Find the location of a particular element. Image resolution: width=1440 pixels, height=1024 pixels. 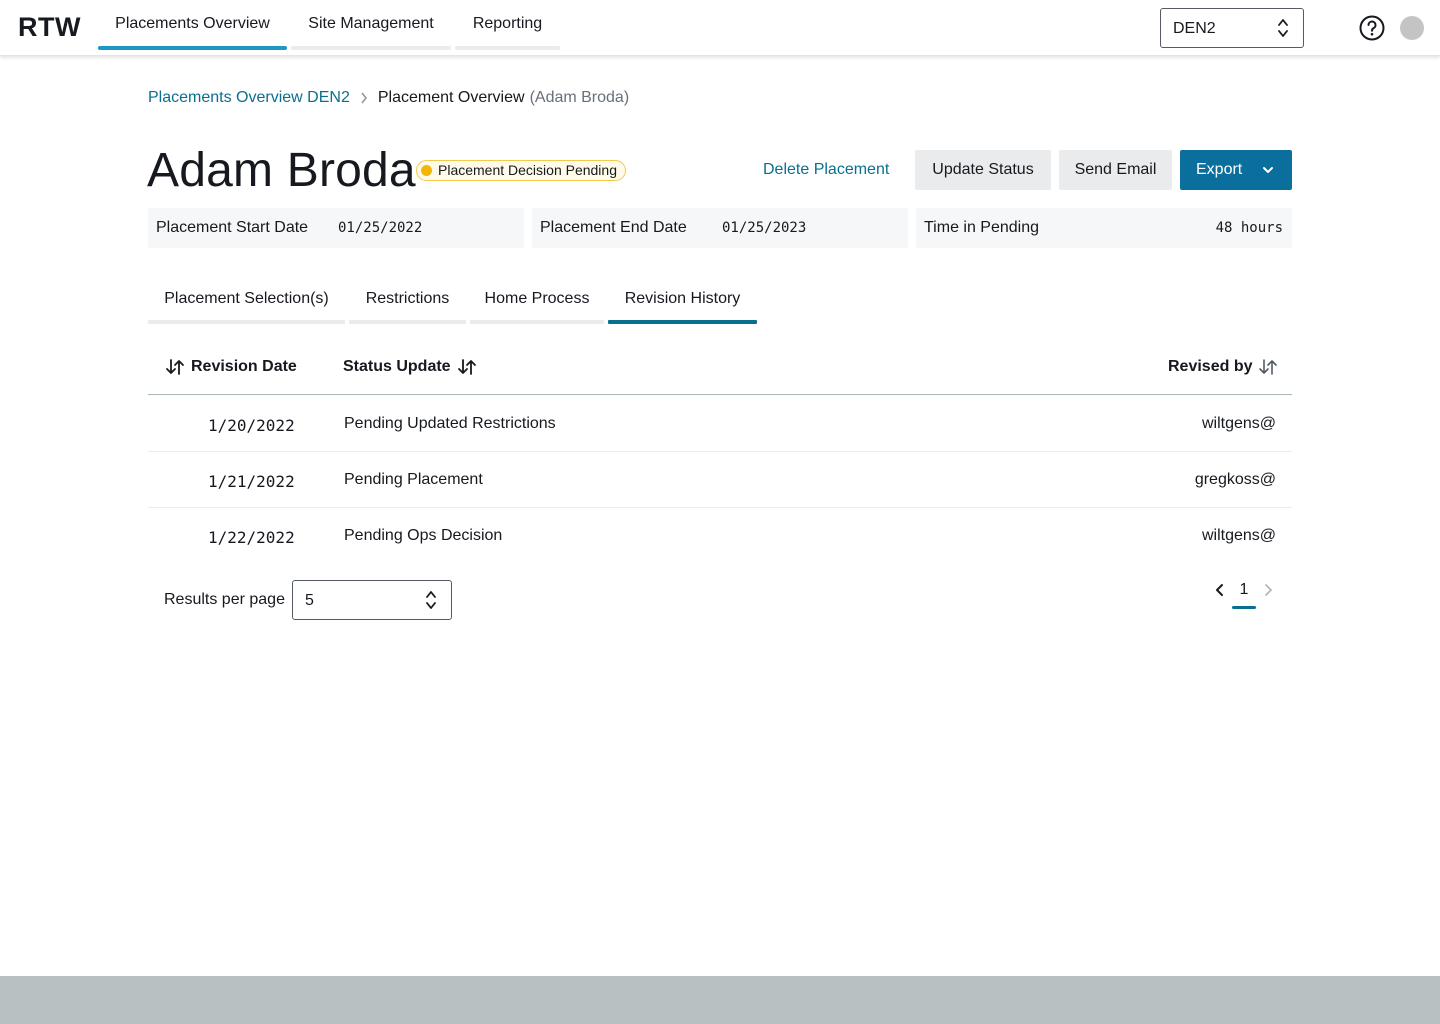

tab-home-process: Home Process is located at coordinates (537, 302).